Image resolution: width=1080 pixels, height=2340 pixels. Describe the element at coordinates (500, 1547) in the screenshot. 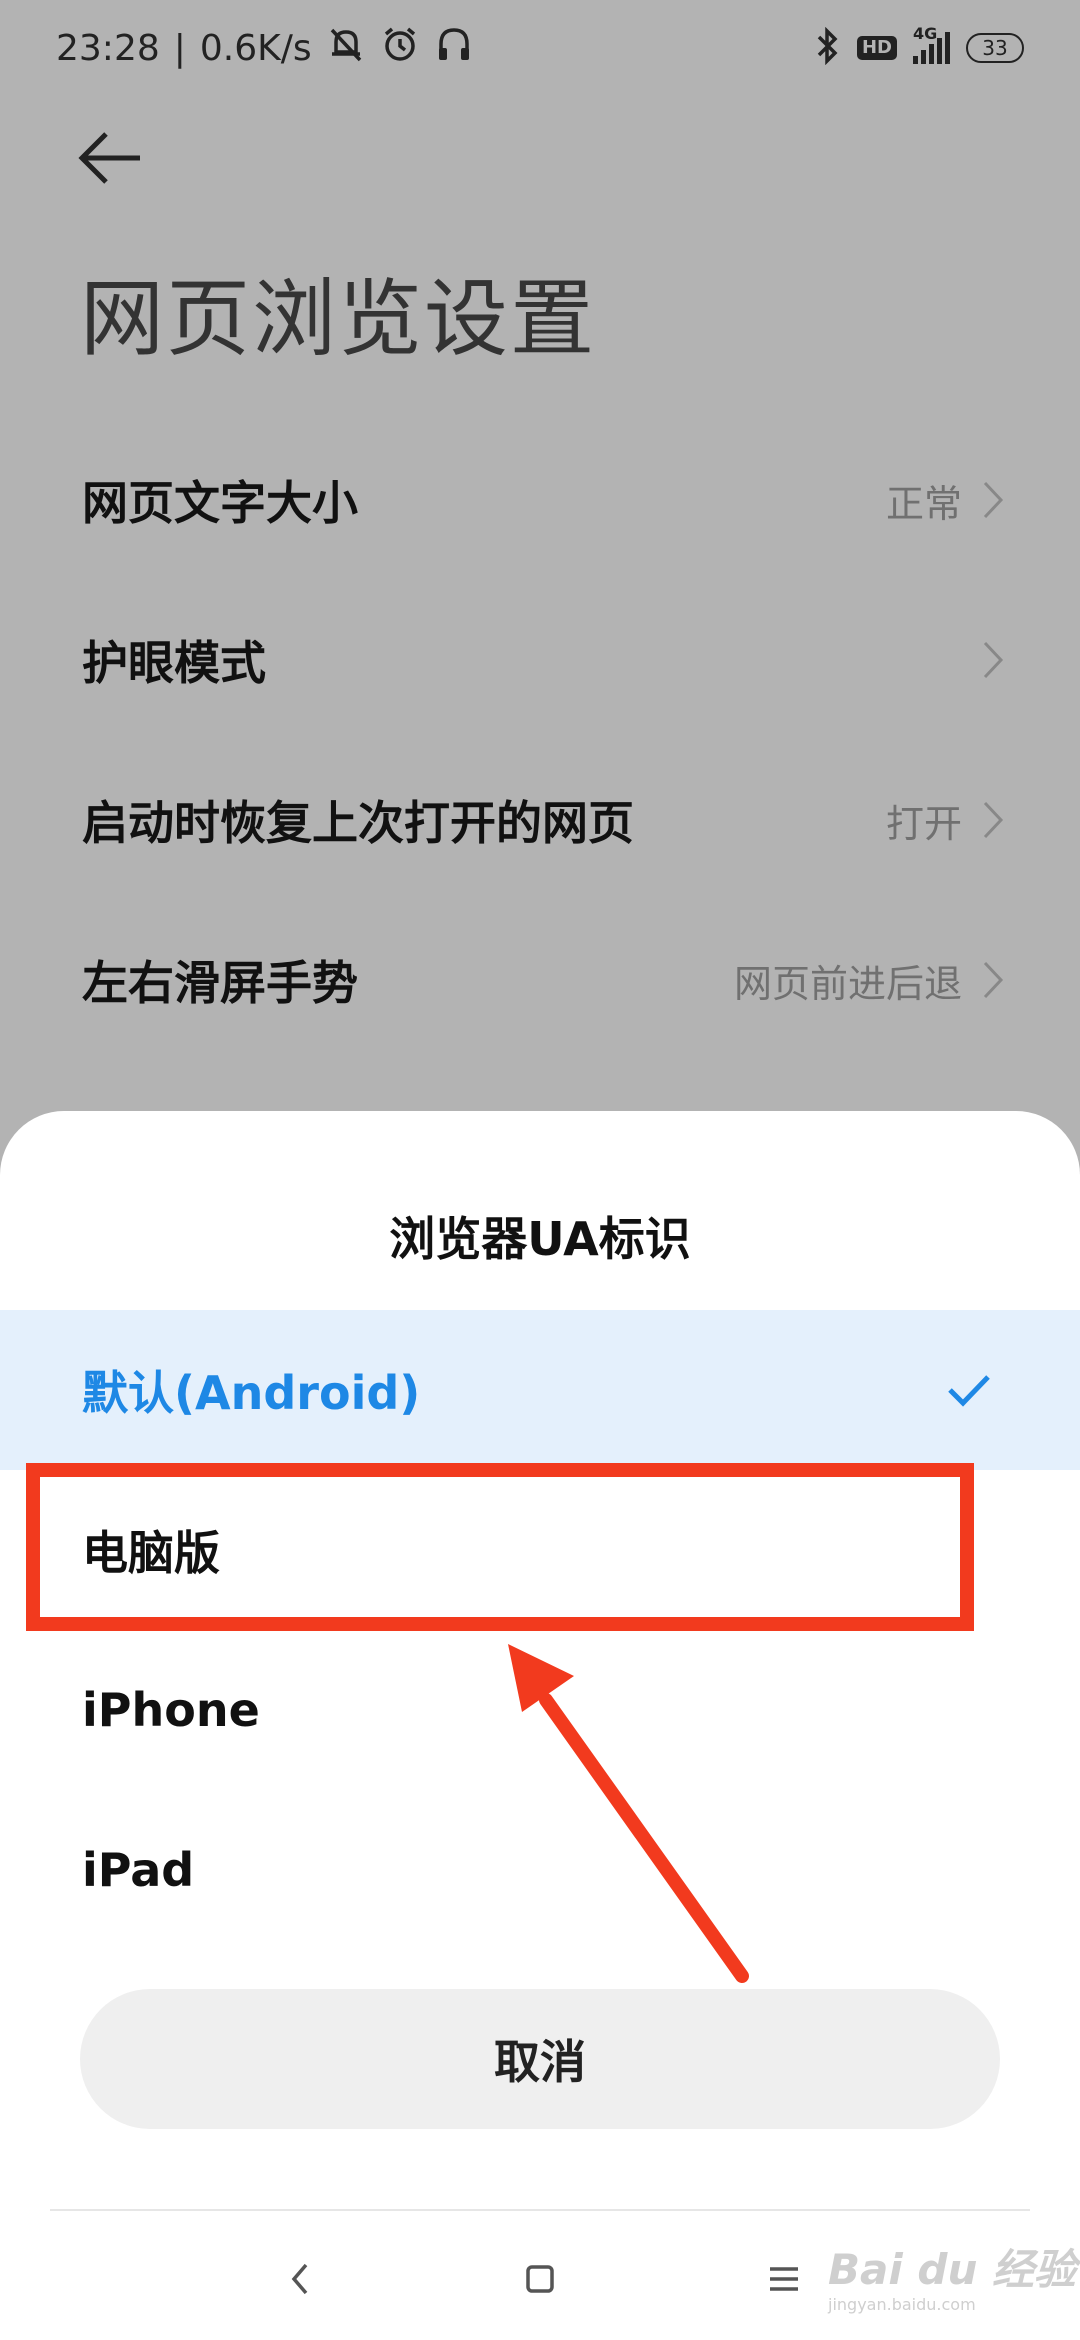

I see `annotation-highlight-box` at that location.